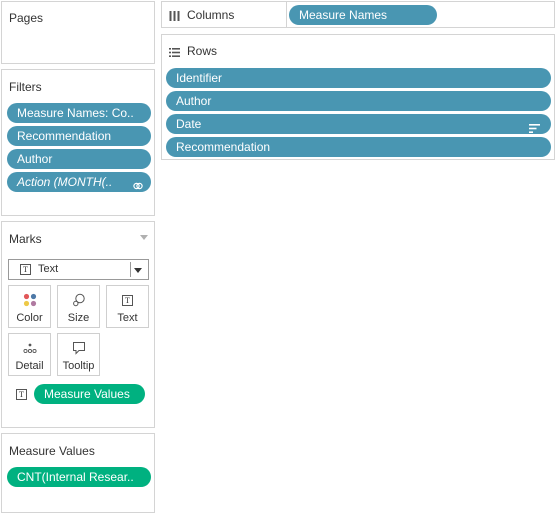 The height and width of the screenshot is (513, 558). What do you see at coordinates (534, 126) in the screenshot?
I see `sort-descending-icon` at bounding box center [534, 126].